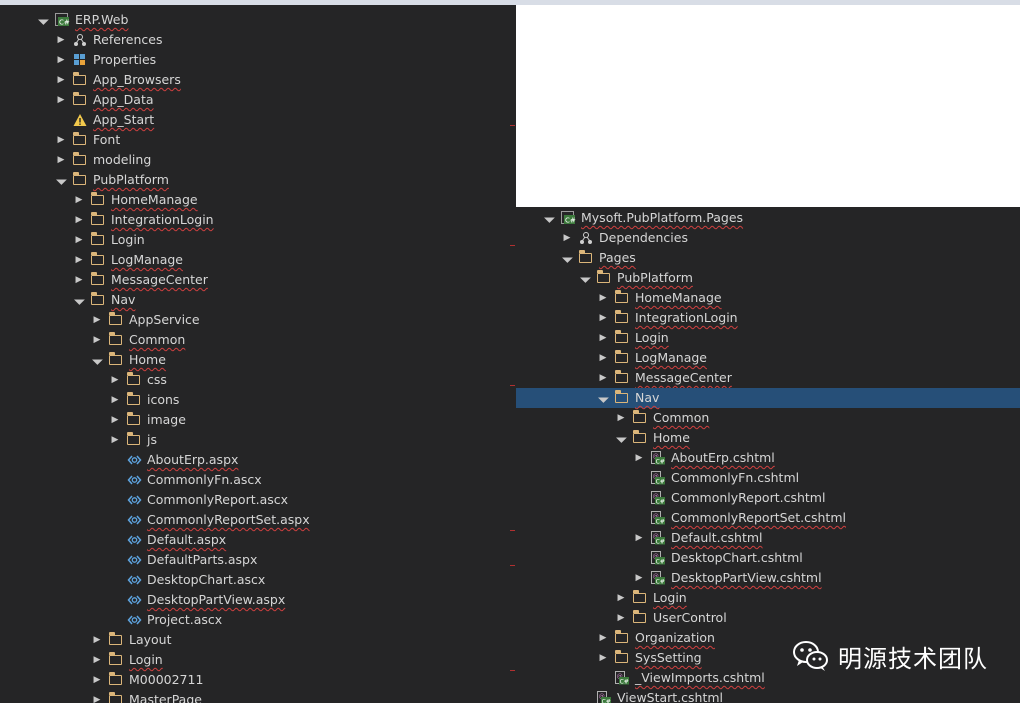  Describe the element at coordinates (258, 560) in the screenshot. I see `tree-item: DefaultParts.aspx` at that location.